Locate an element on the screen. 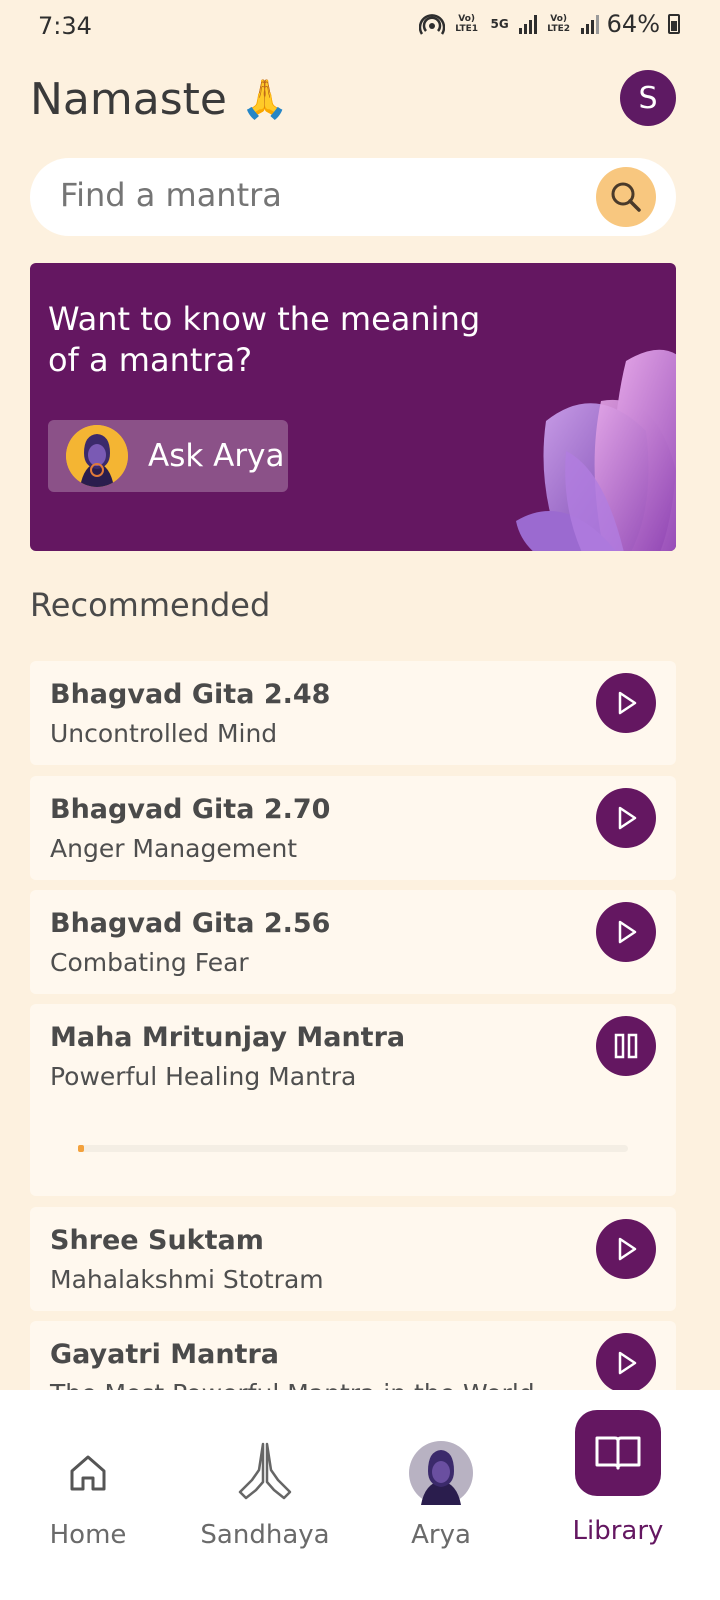  mantra-subtitle: Anger Management is located at coordinates (174, 848).